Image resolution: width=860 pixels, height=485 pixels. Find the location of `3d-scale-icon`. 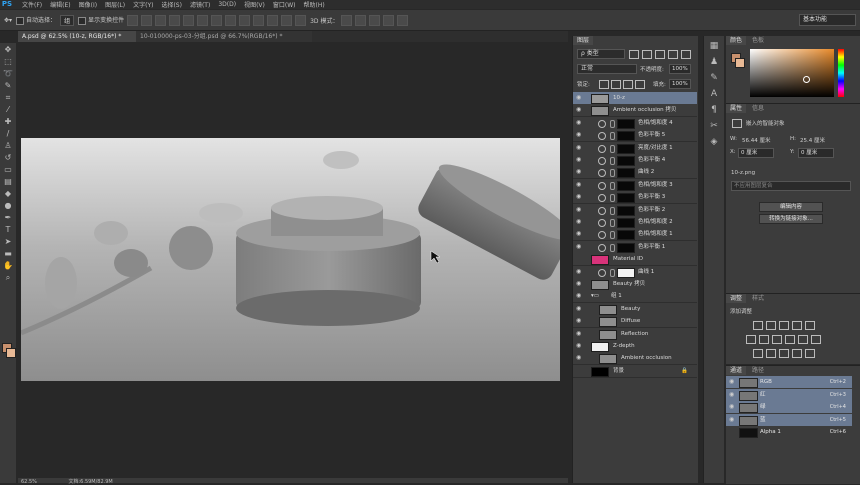

3d-scale-icon is located at coordinates (403, 20).